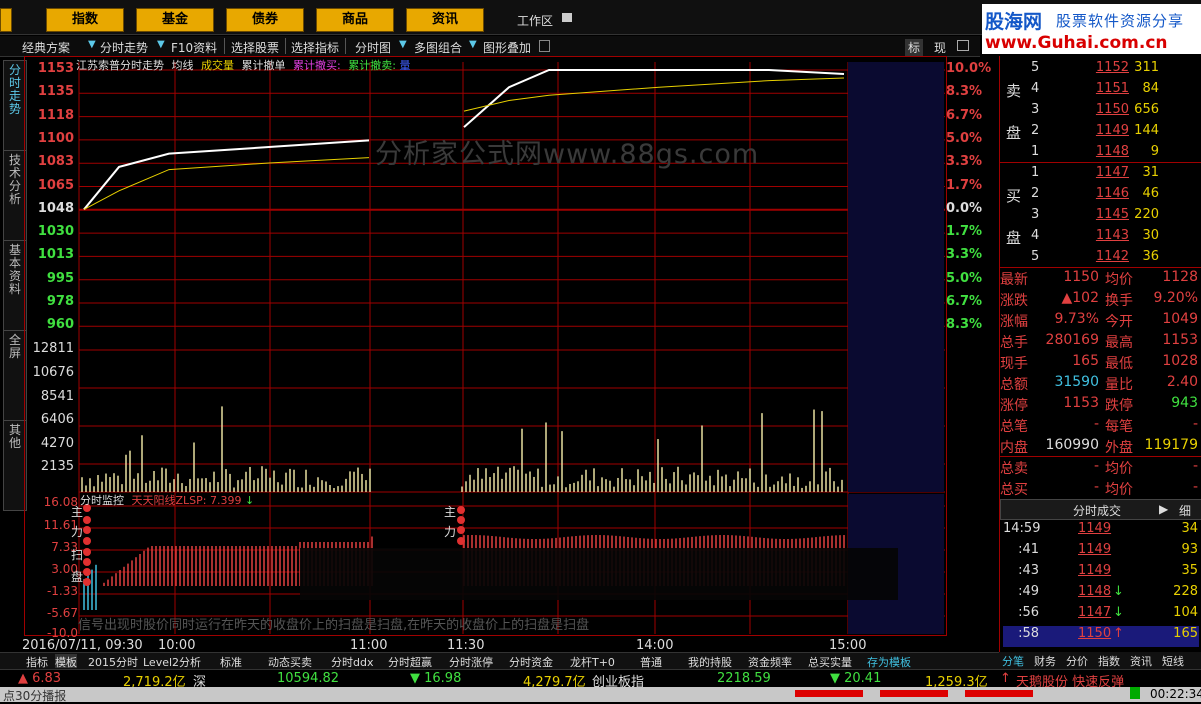  I want to click on right-tab: 短线, so click(1173, 660).